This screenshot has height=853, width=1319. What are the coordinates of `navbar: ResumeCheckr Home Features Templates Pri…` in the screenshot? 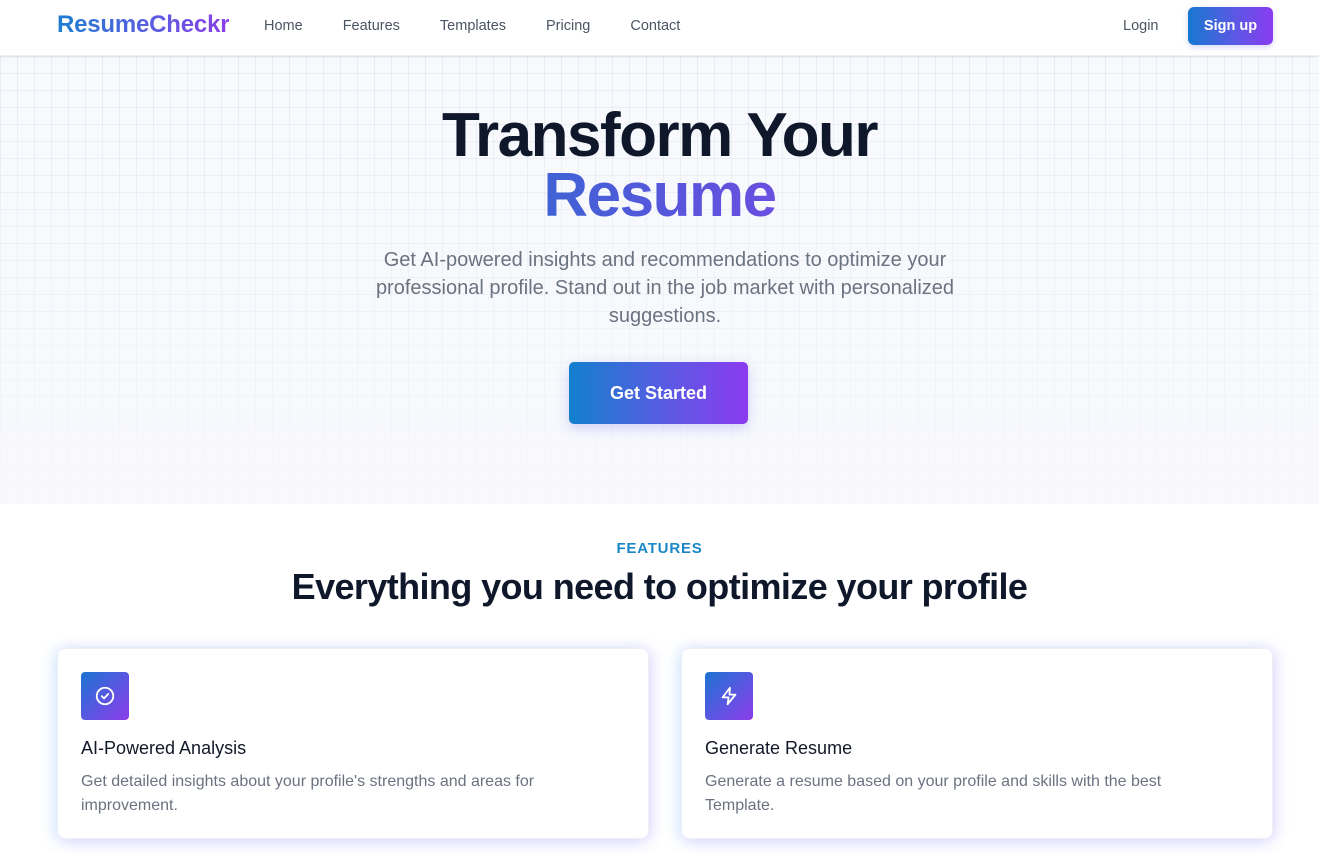 It's located at (659, 28).